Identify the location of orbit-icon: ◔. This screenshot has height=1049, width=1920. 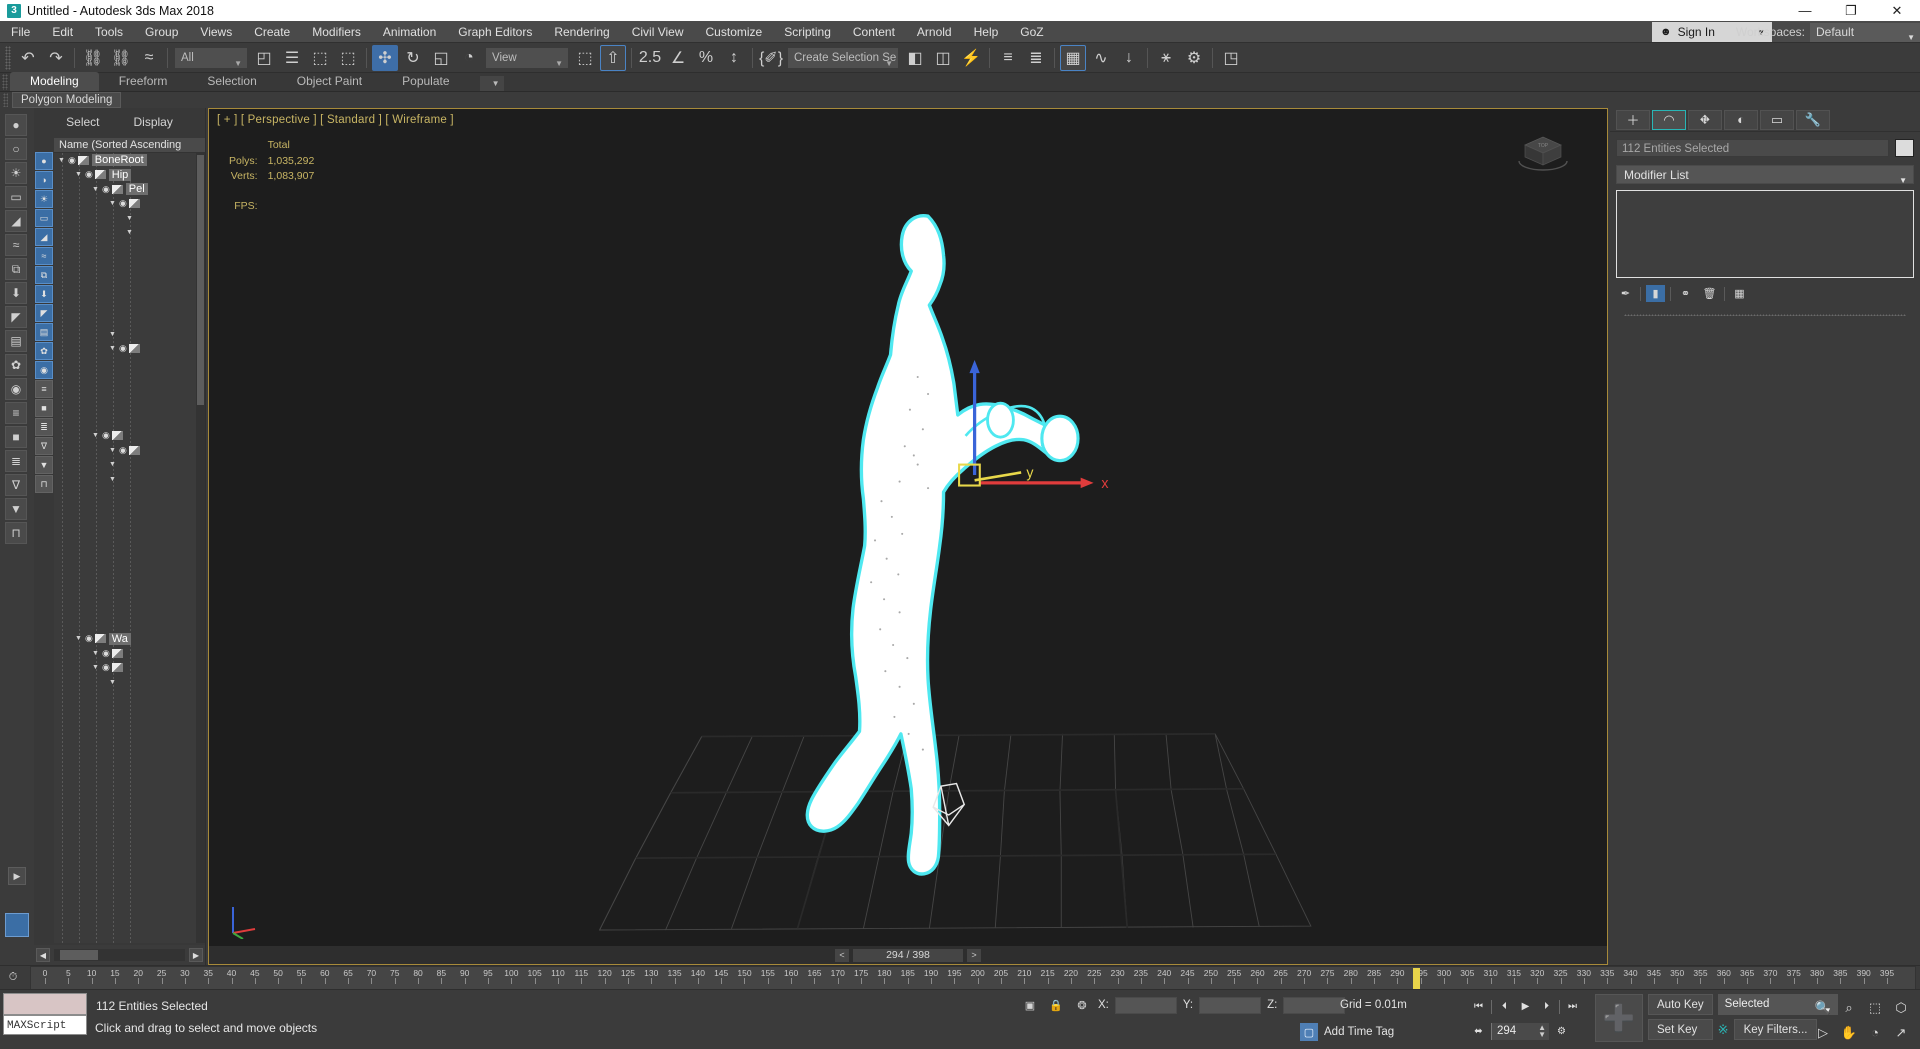
(1875, 1032).